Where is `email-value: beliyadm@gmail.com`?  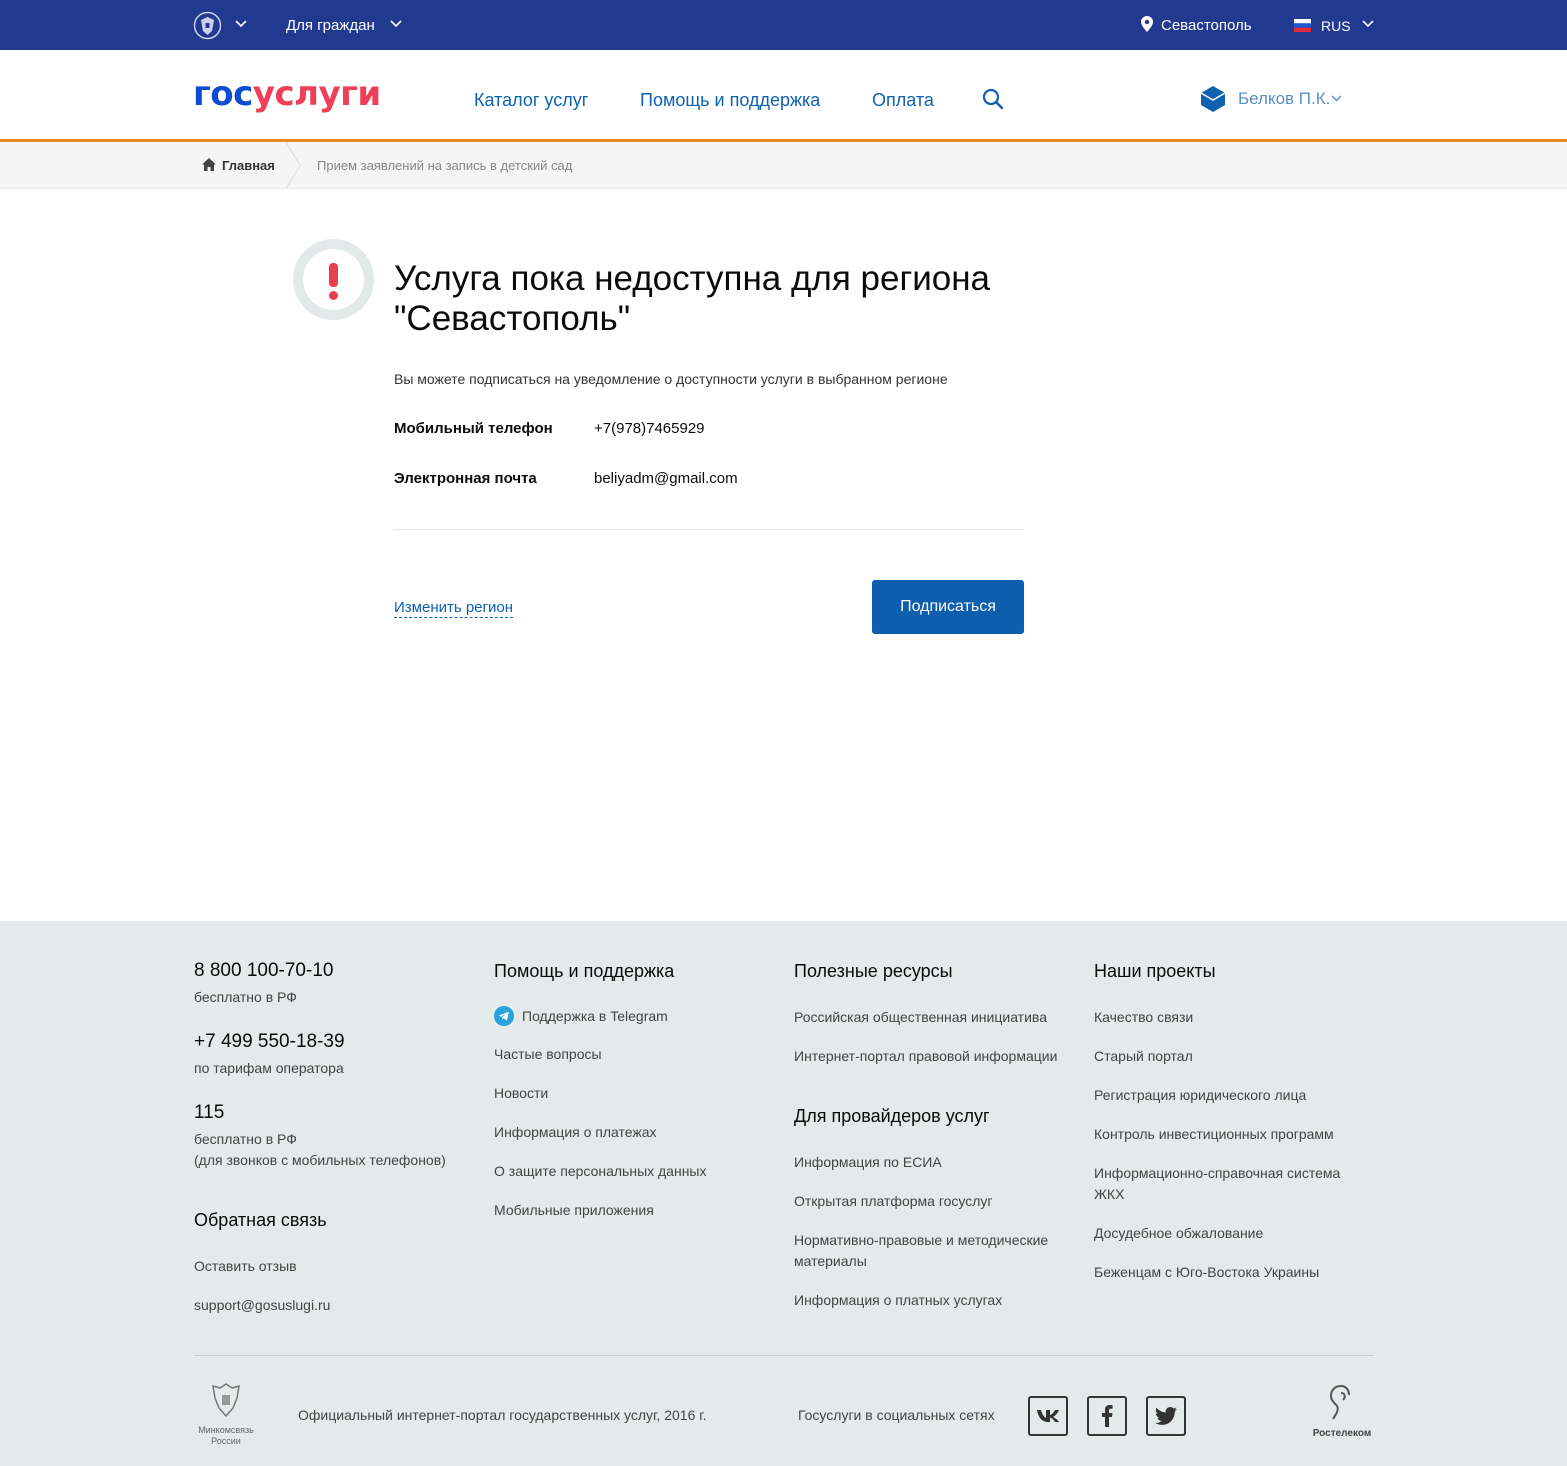
email-value: beliyadm@gmail.com is located at coordinates (666, 478).